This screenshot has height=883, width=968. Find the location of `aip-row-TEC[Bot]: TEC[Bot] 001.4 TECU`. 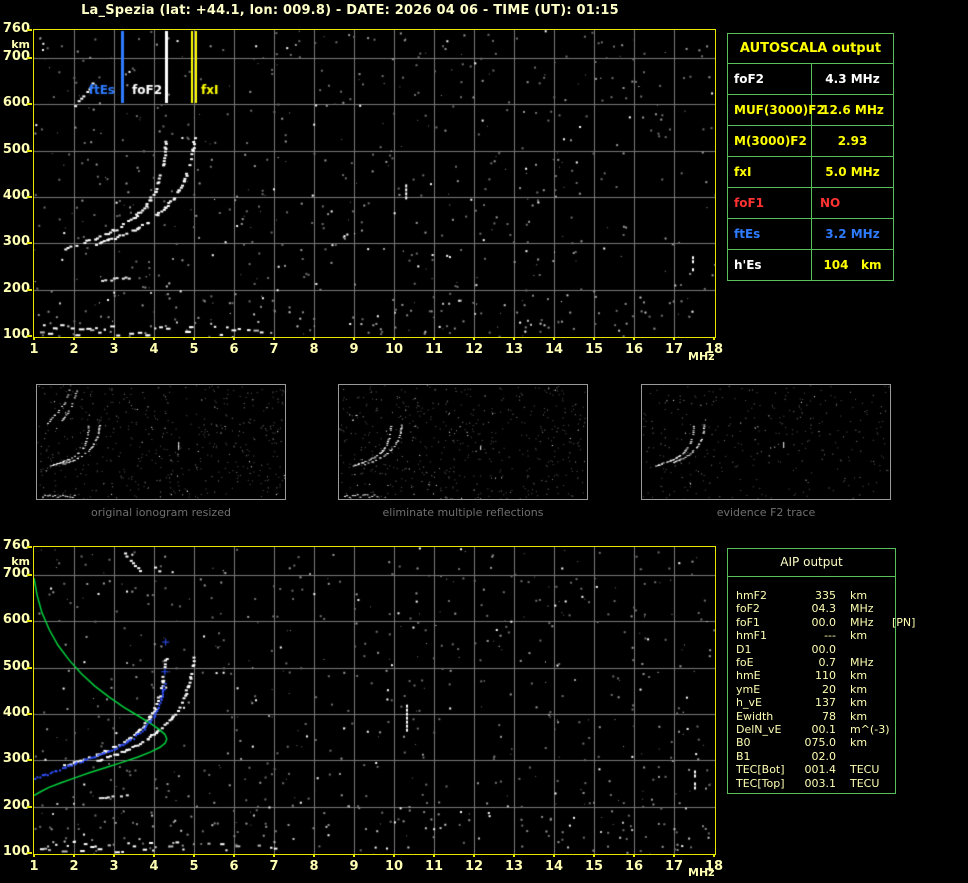

aip-row-TEC[Bot]: TEC[Bot] 001.4 TECU is located at coordinates (811, 769).